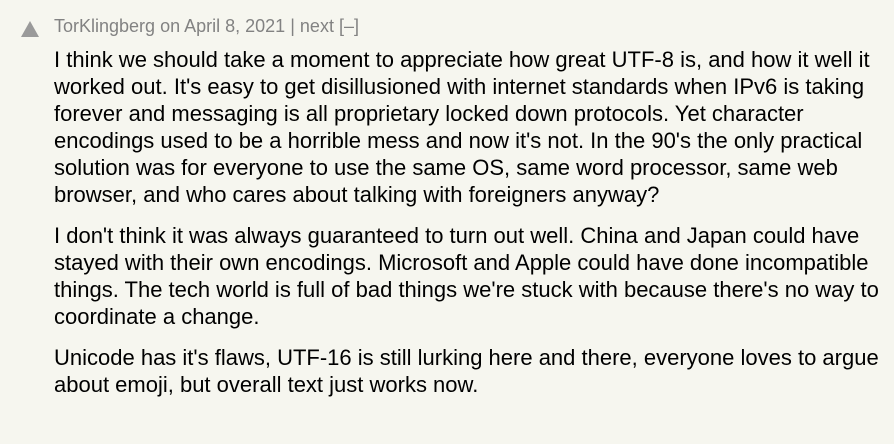 The height and width of the screenshot is (444, 894). I want to click on next-link: next, so click(317, 26).